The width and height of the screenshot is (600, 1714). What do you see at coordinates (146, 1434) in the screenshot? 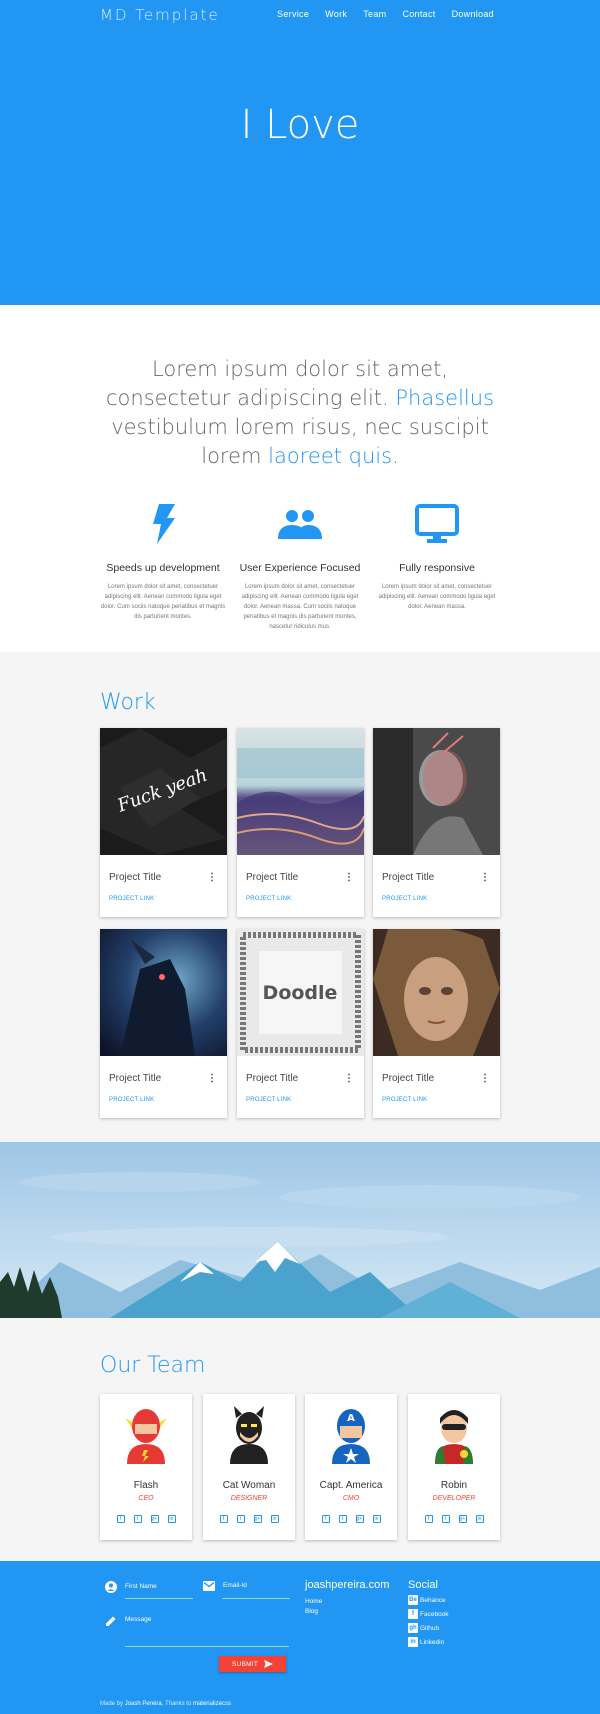
I see `flash-avatar` at bounding box center [146, 1434].